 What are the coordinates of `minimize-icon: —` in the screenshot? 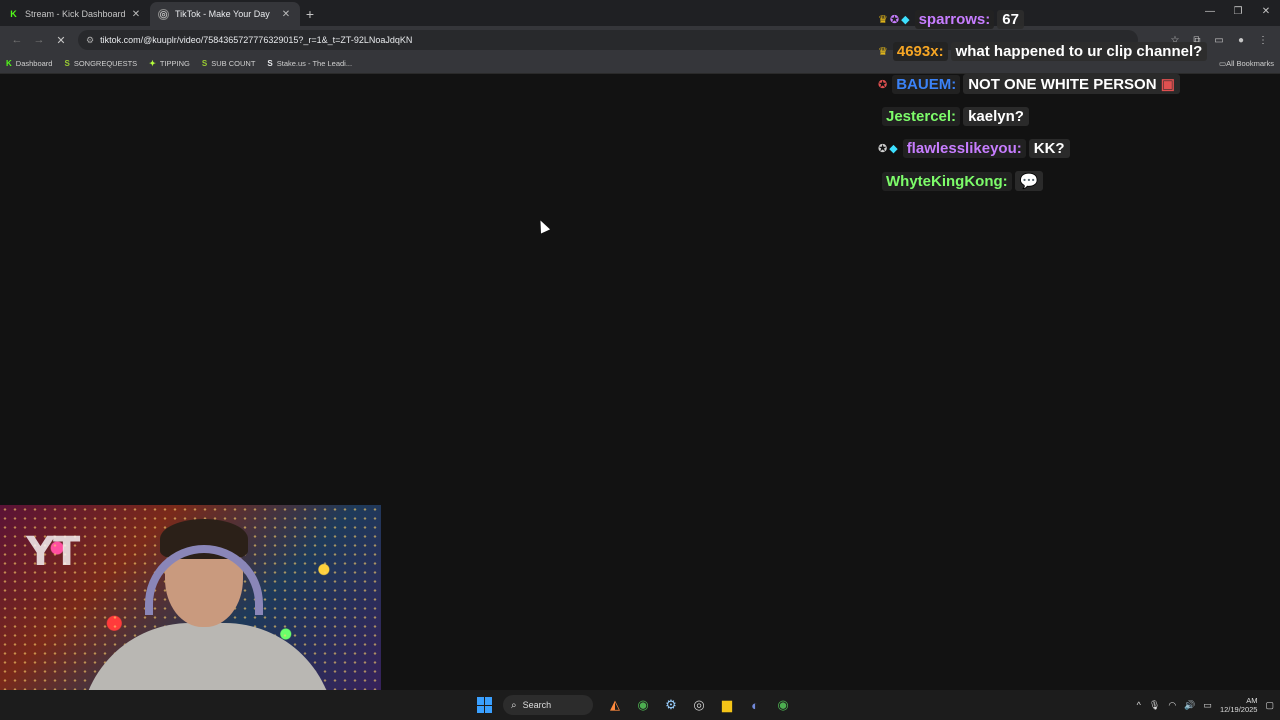 It's located at (1210, 12).